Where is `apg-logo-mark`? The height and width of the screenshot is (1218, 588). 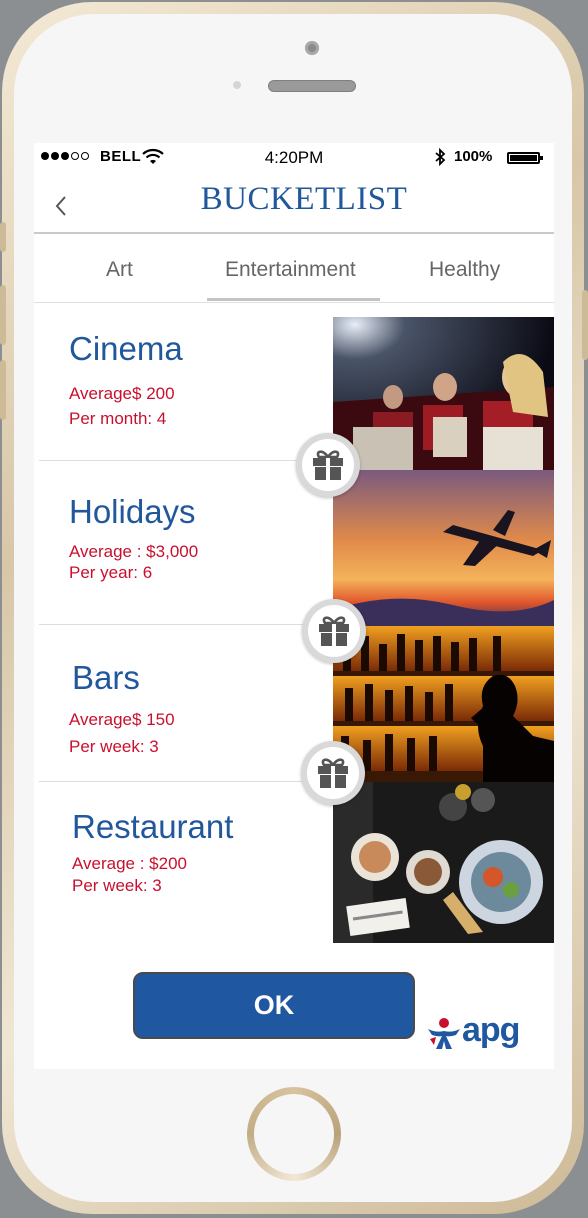 apg-logo-mark is located at coordinates (444, 1033).